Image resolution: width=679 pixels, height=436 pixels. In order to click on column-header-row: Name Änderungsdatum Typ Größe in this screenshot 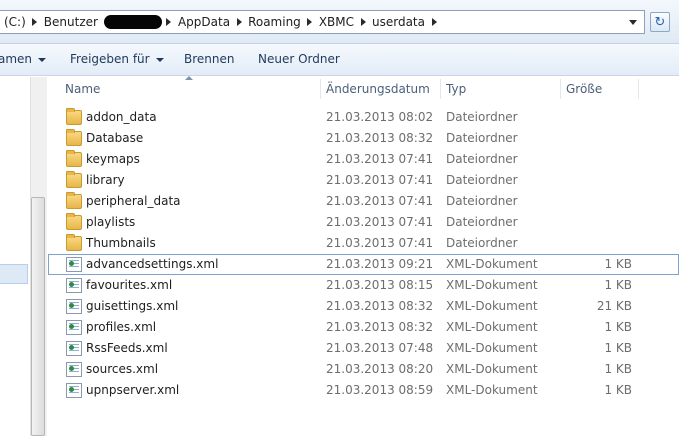, I will do `click(363, 88)`.